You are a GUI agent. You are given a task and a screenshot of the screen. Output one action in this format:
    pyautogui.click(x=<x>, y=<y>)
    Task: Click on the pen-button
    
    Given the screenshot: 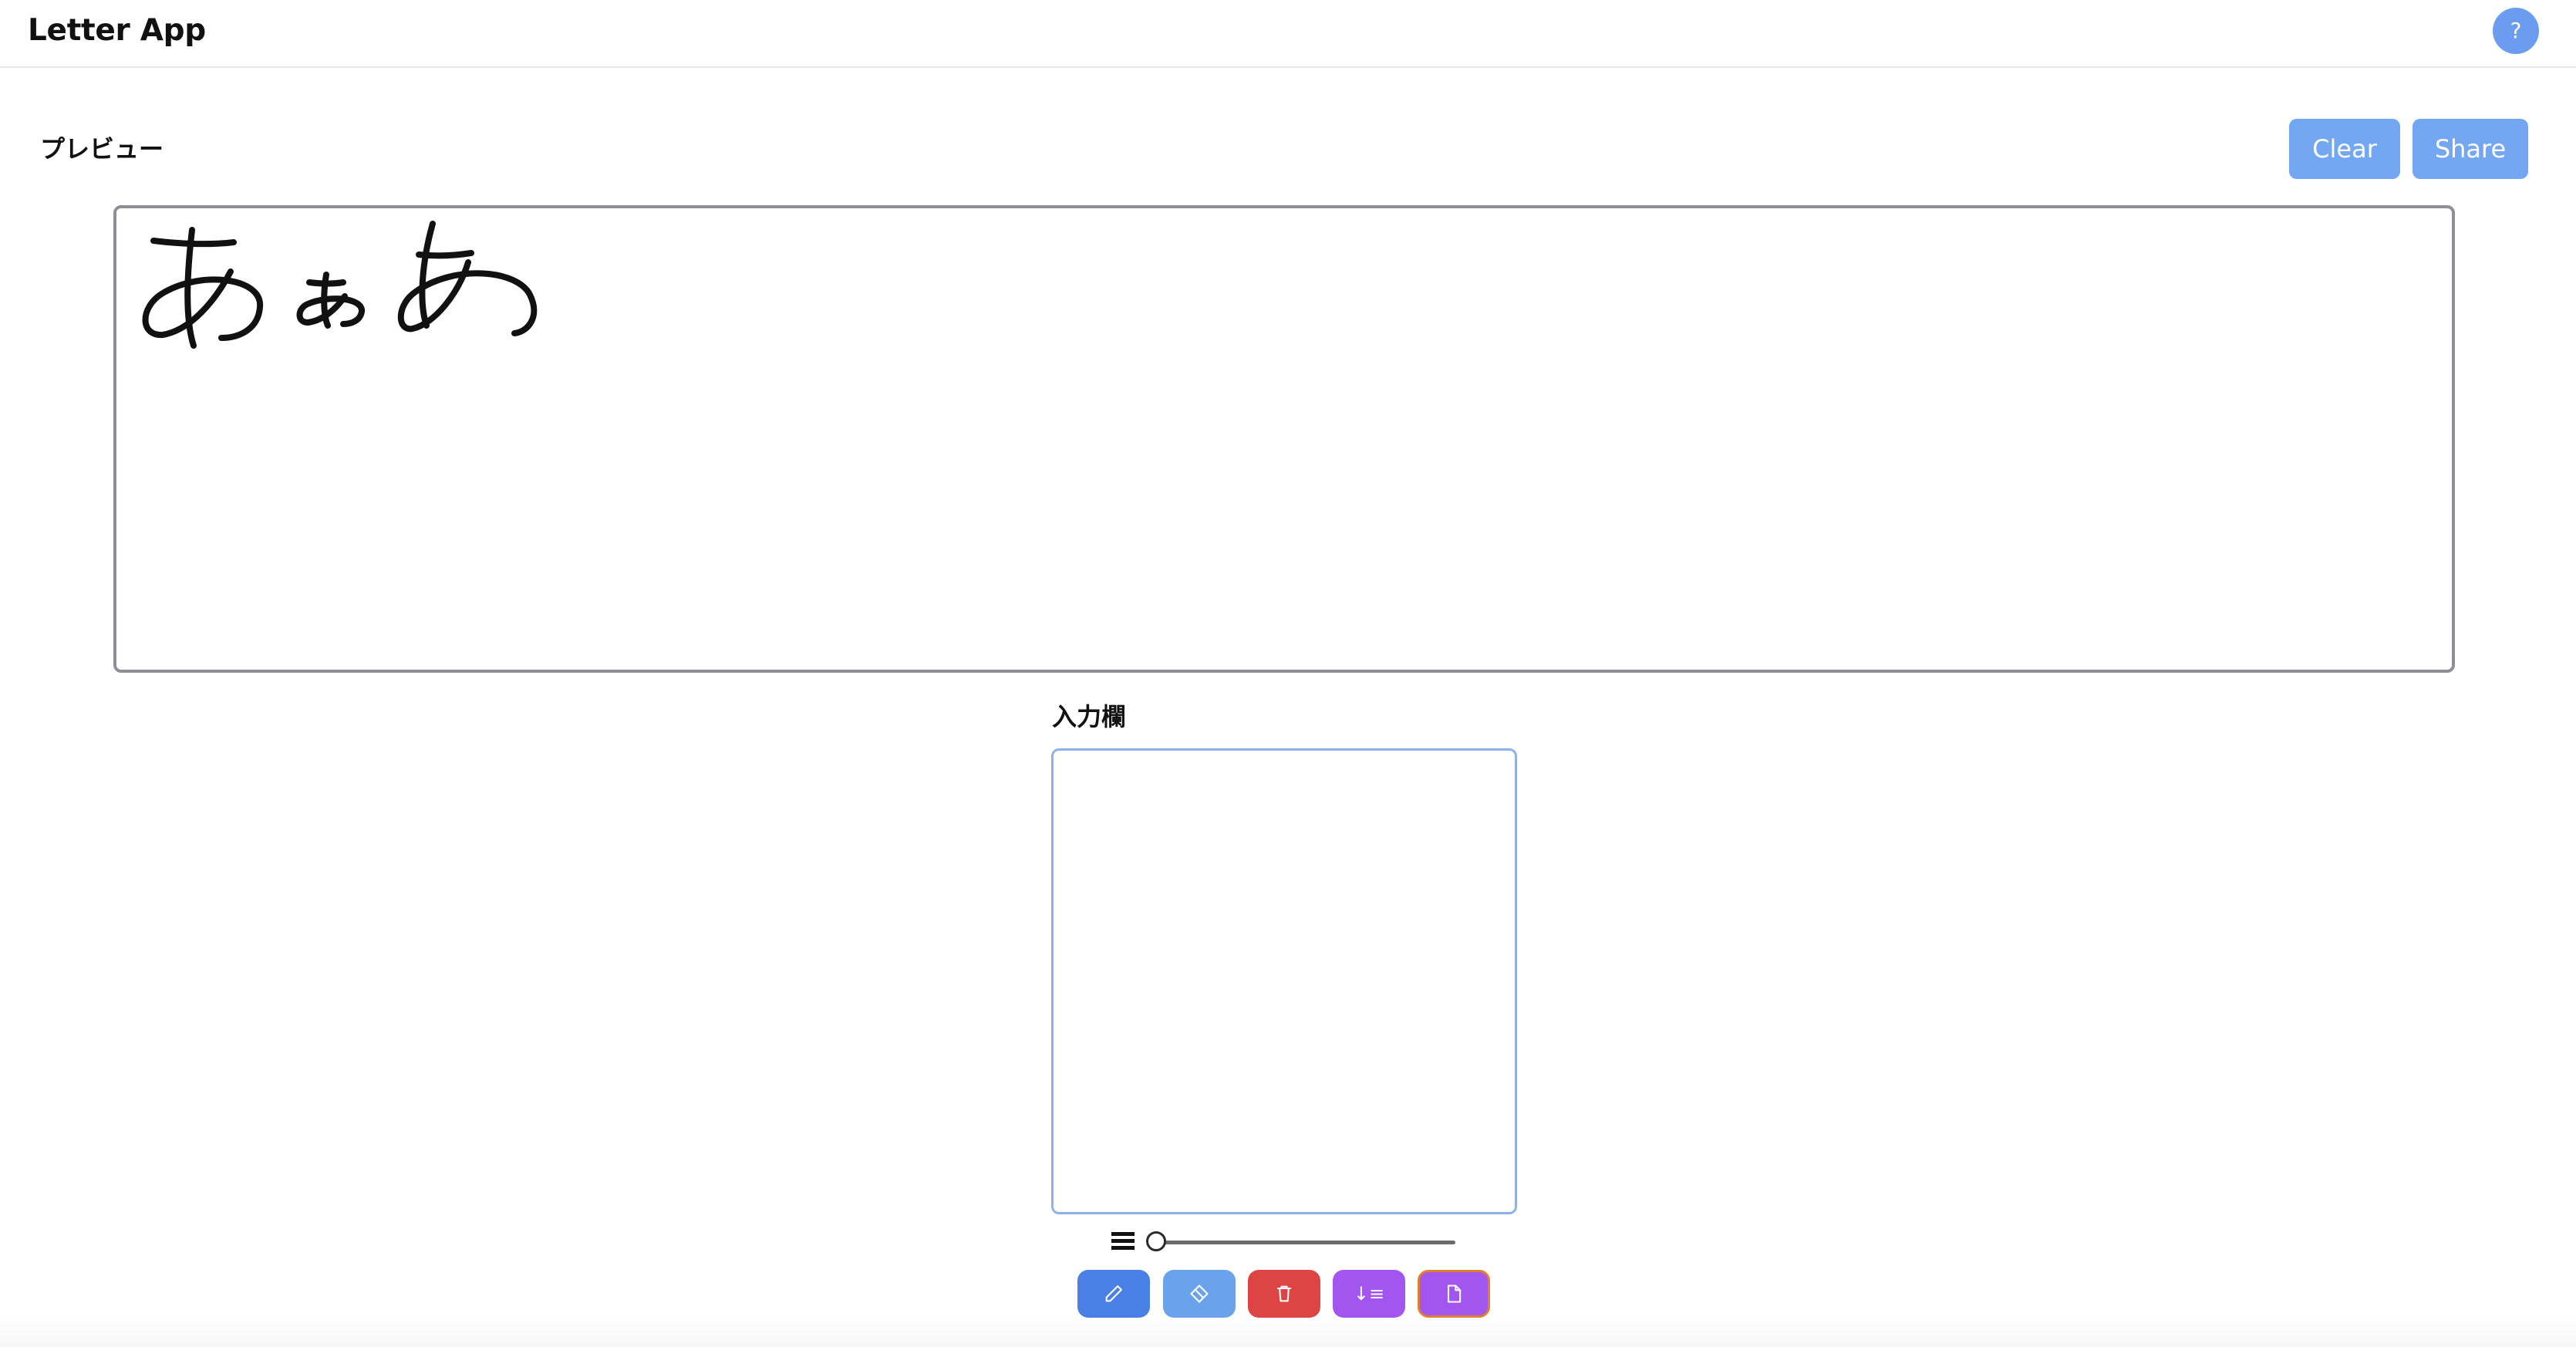 What is the action you would take?
    pyautogui.click(x=1113, y=1294)
    